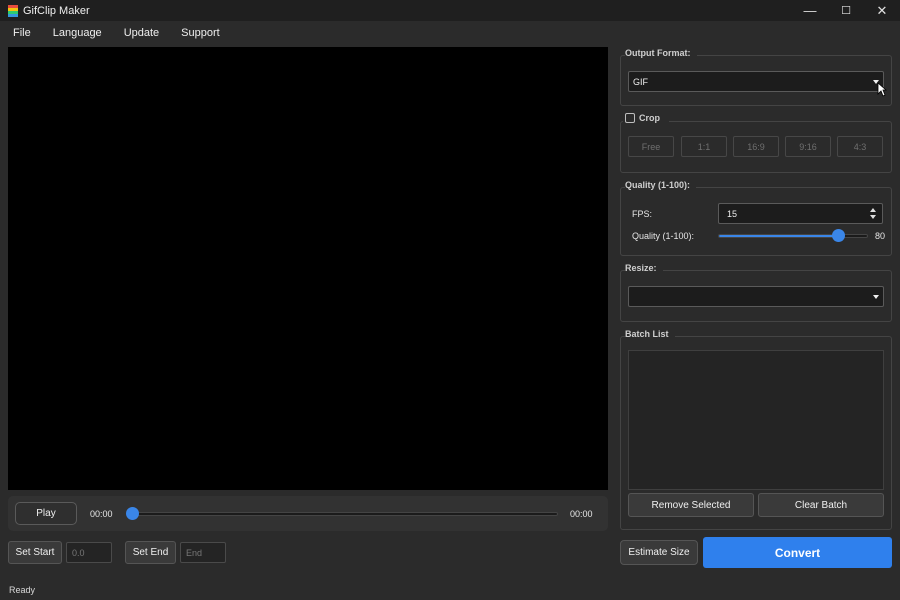 The image size is (900, 600). I want to click on seek-handle, so click(132, 513).